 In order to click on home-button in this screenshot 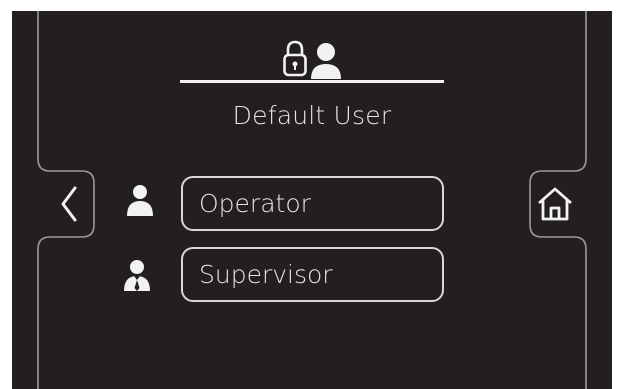, I will do `click(555, 204)`.